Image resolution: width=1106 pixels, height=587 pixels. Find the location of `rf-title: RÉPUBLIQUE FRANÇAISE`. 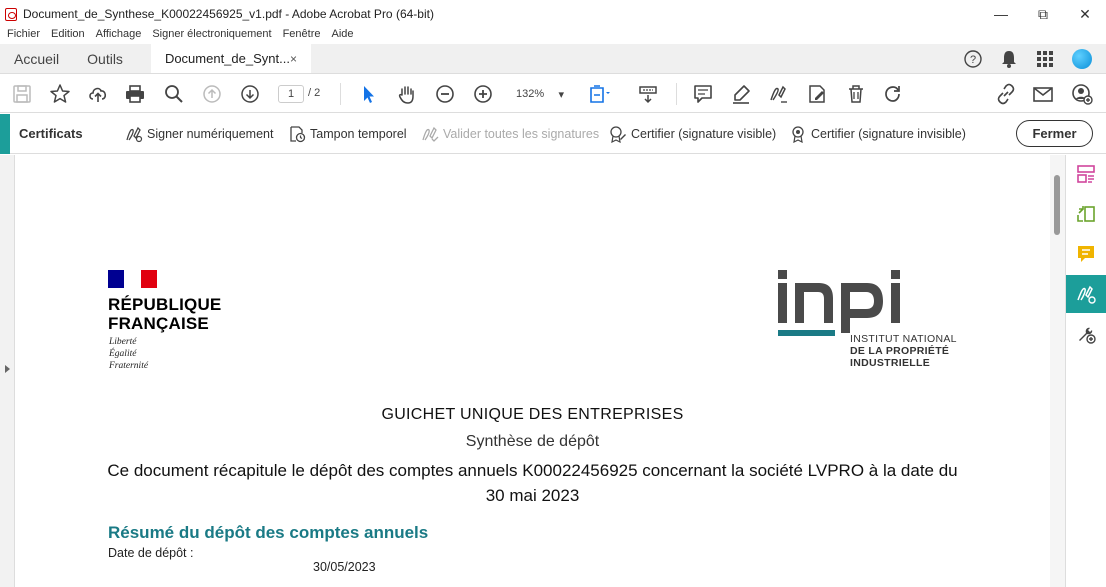

rf-title: RÉPUBLIQUE FRANÇAISE is located at coordinates (164, 314).